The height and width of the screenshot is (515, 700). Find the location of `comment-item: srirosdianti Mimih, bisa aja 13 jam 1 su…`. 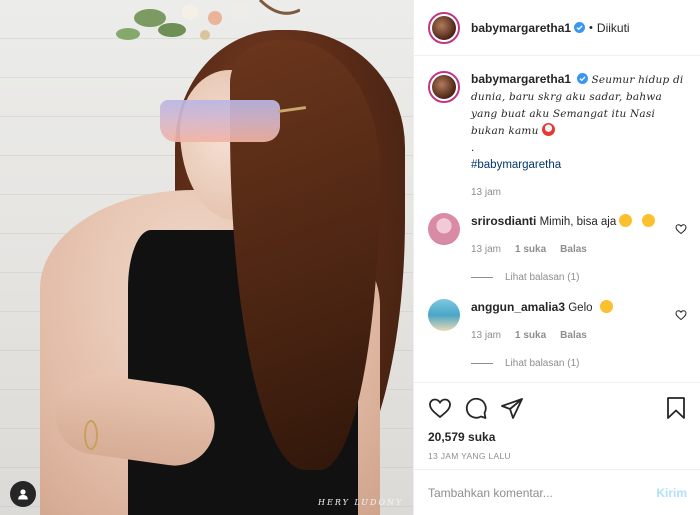

comment-item: srirosdianti Mimih, bisa aja 13 jam 1 su… is located at coordinates (557, 229).